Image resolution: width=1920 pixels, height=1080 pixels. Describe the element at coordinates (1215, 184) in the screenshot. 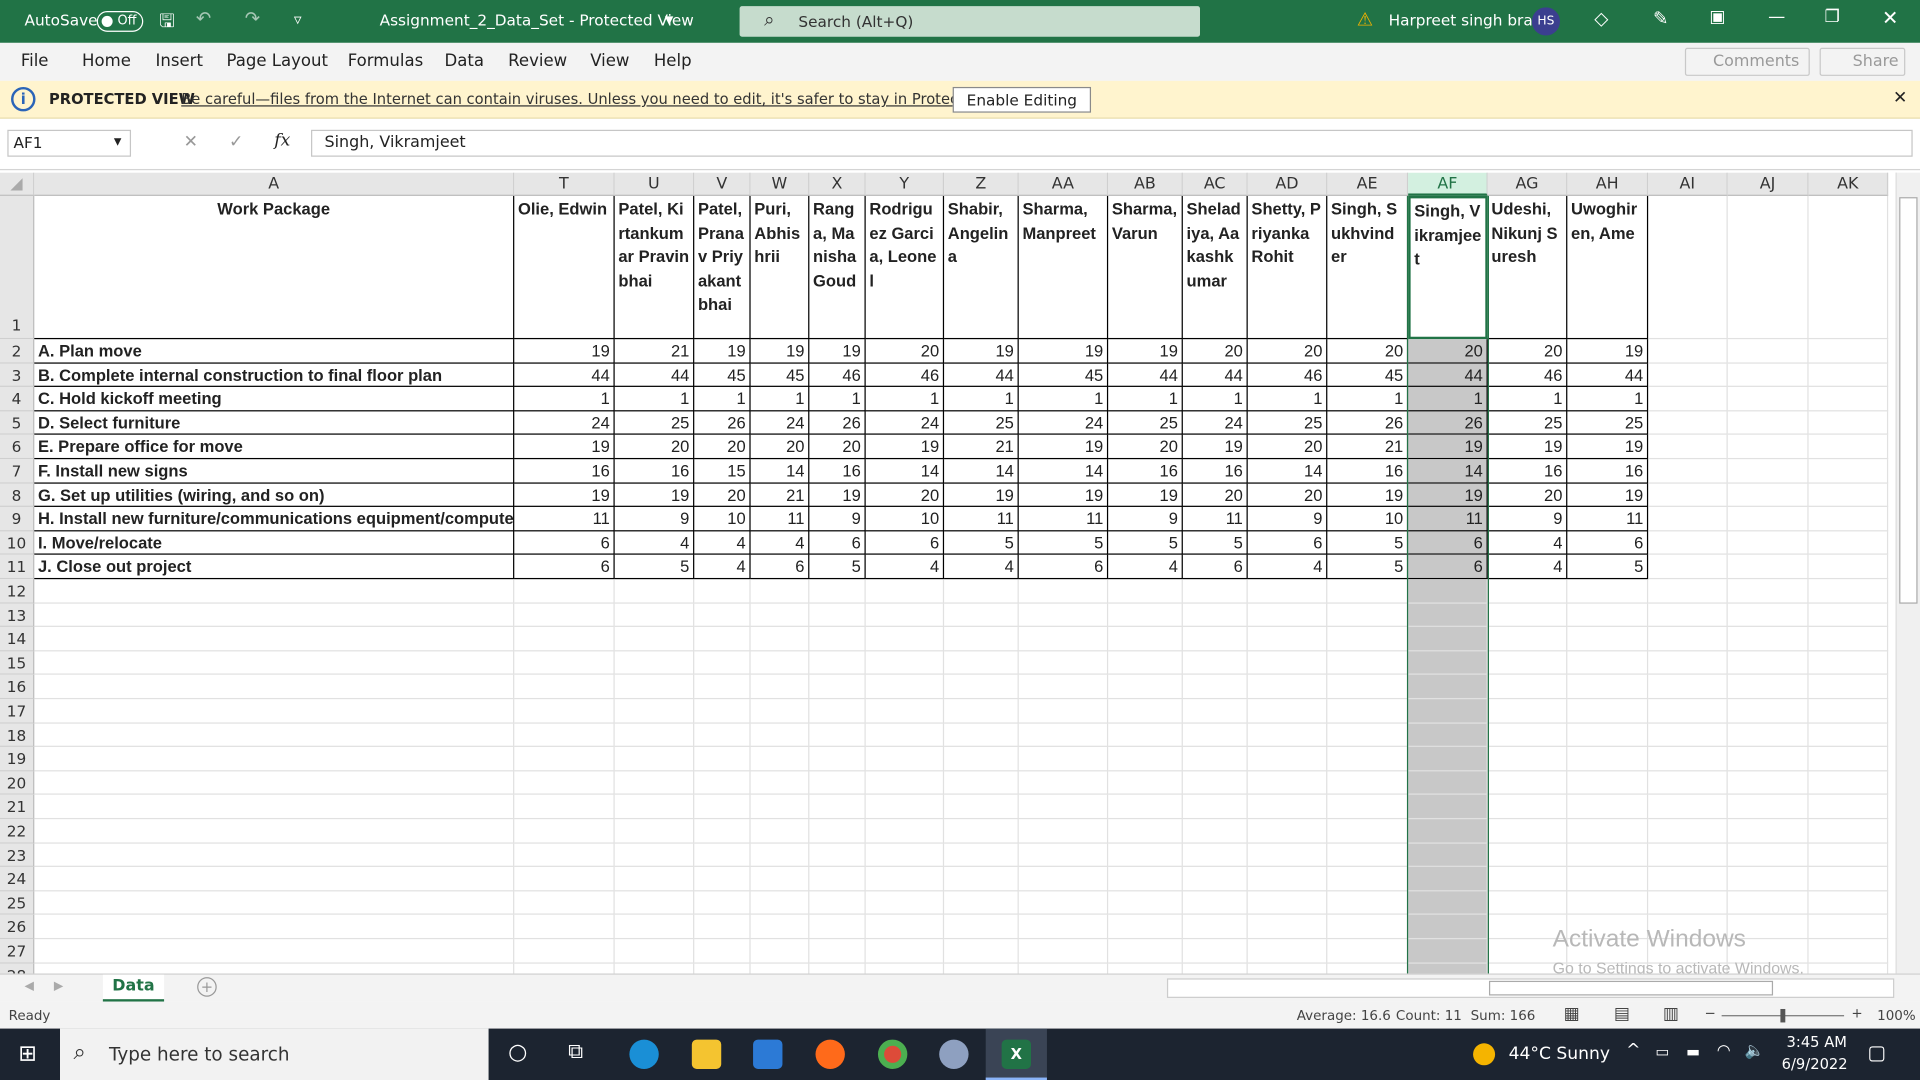

I see `column-header-ac: AC` at that location.